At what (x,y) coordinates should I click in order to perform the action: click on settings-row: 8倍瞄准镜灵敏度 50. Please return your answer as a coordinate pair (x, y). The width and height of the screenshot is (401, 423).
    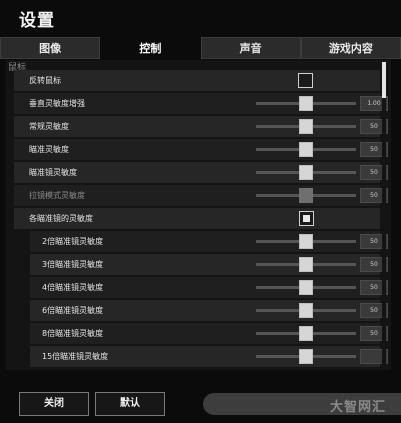
    Looking at the image, I should click on (201, 333).